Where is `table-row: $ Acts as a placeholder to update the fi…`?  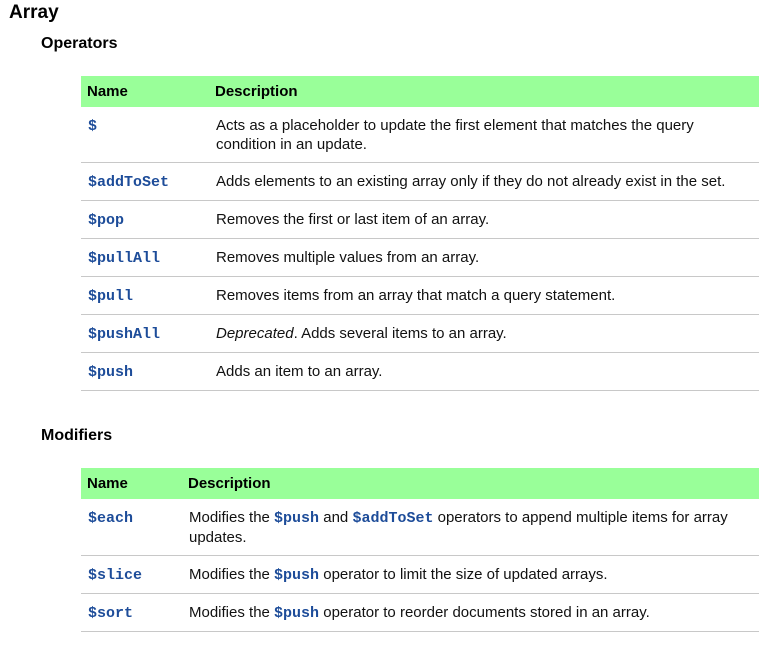
table-row: $ Acts as a placeholder to update the fi… is located at coordinates (420, 135).